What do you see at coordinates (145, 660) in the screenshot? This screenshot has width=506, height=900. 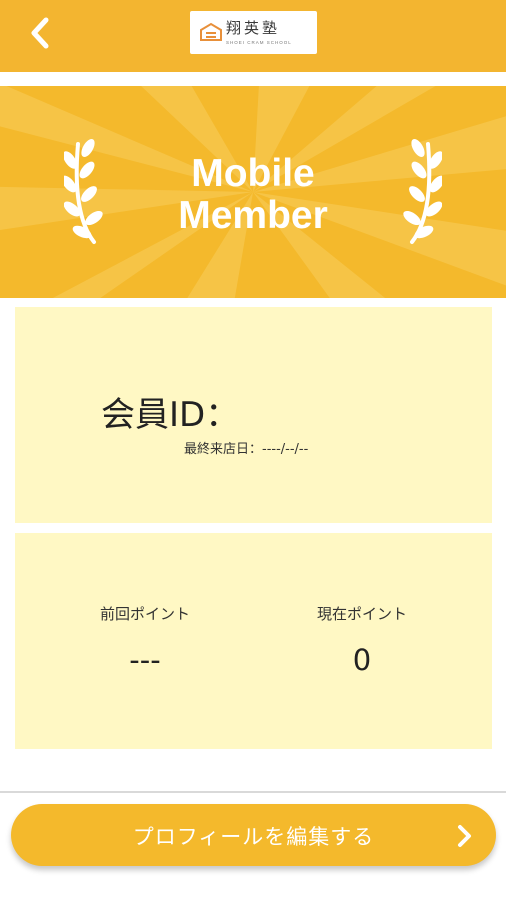 I see `previous-points-value: ---` at bounding box center [145, 660].